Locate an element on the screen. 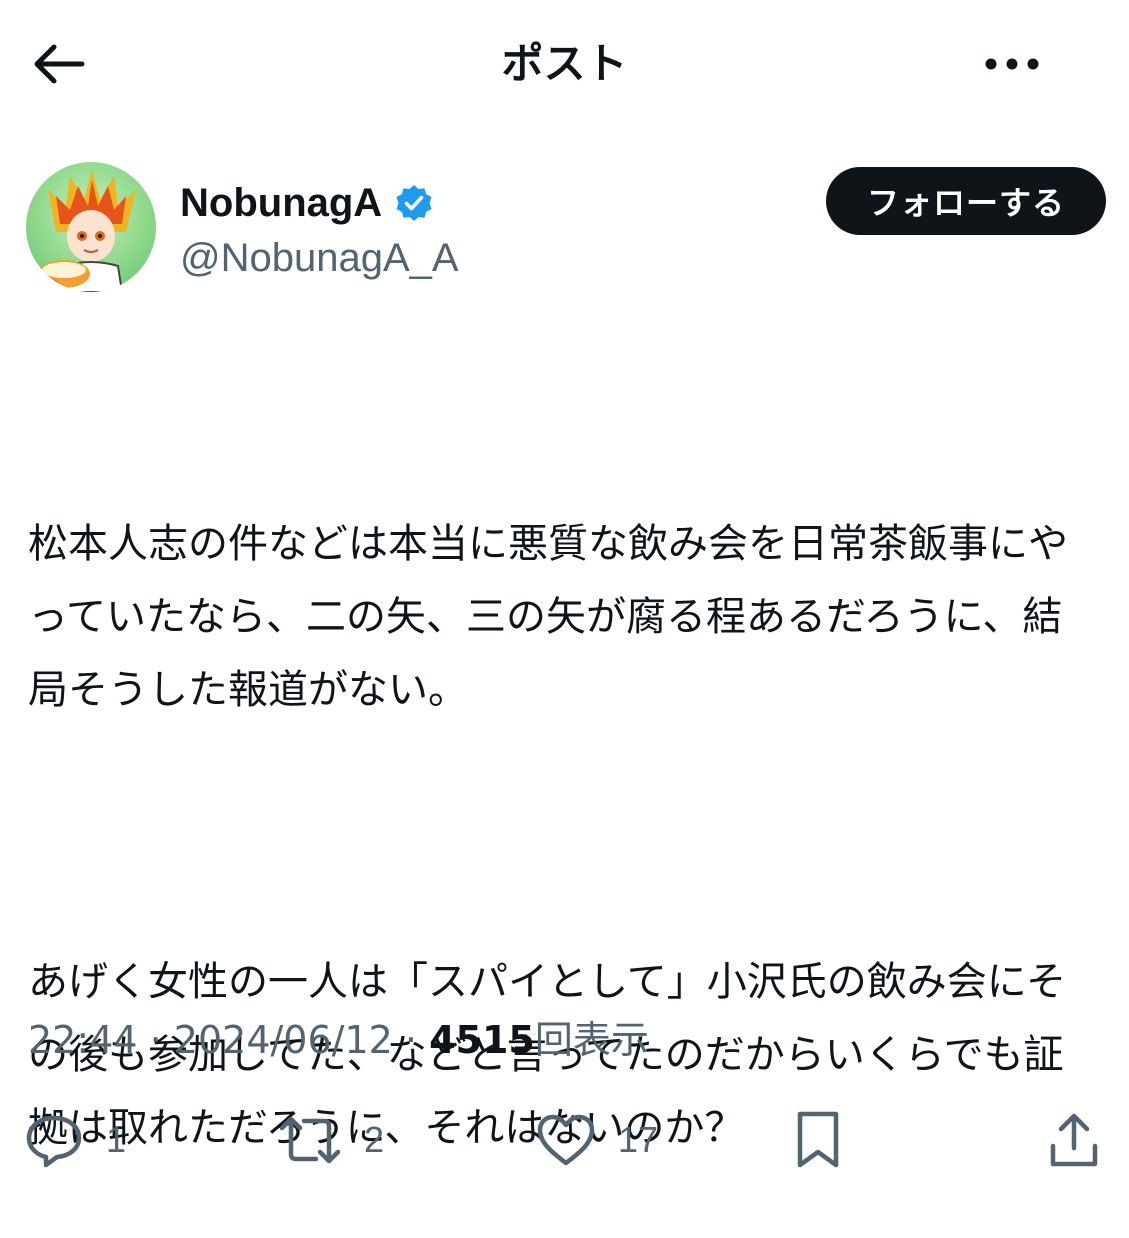  post-meta: 22:44 · 2024/06/12 · 4515回表示 is located at coordinates (338, 1040).